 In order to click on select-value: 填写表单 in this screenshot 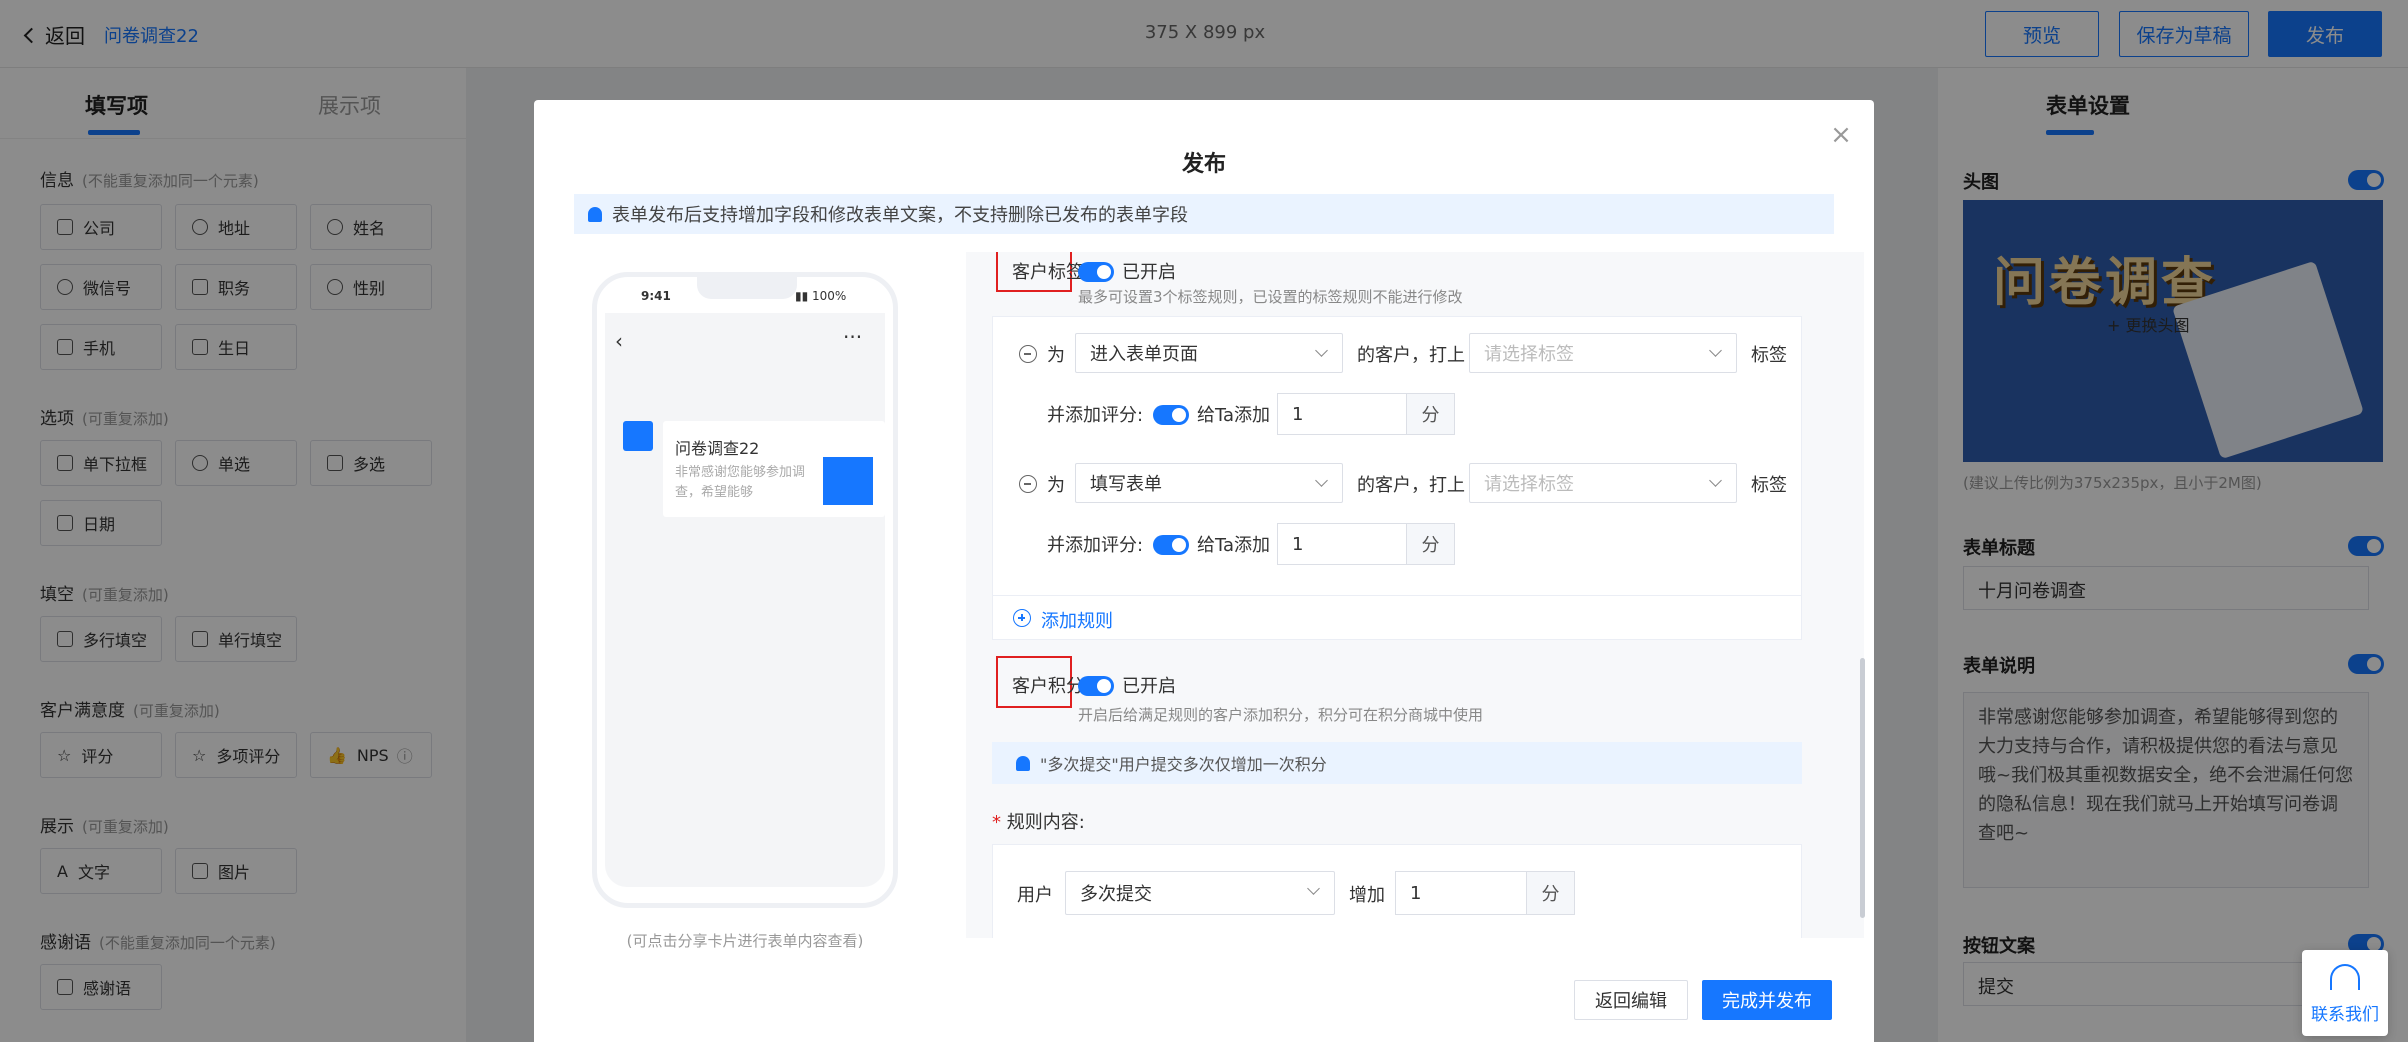, I will do `click(1126, 484)`.